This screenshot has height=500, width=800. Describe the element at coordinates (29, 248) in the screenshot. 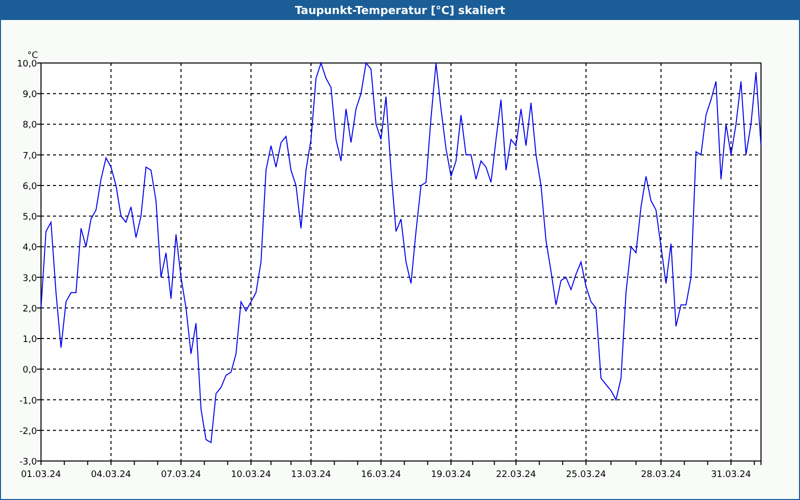

I see `y-tick-label: 4,0` at that location.